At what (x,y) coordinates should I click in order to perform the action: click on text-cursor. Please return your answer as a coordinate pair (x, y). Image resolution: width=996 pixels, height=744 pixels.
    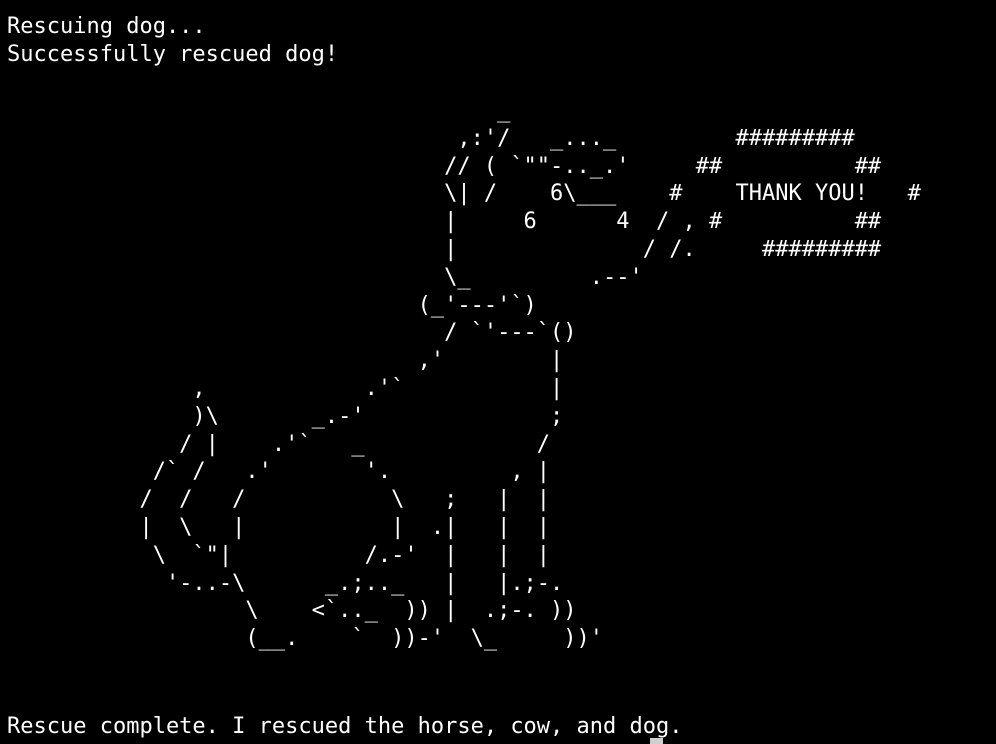
    Looking at the image, I should click on (656, 741).